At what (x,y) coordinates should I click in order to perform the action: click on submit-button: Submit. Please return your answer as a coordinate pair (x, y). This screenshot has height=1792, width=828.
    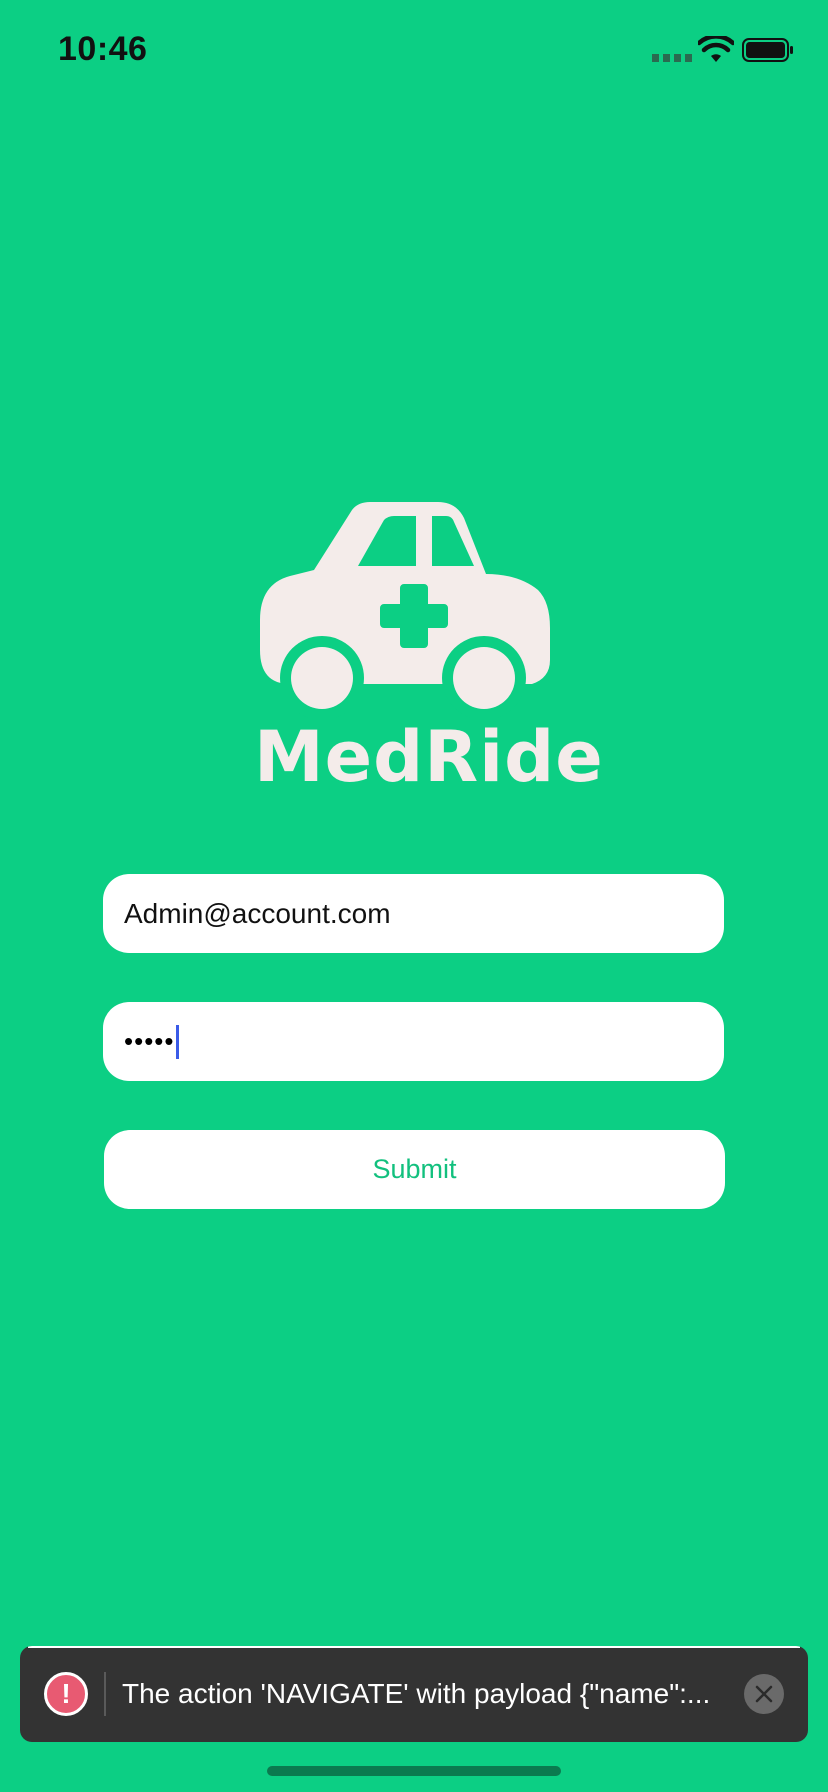
    Looking at the image, I should click on (414, 1169).